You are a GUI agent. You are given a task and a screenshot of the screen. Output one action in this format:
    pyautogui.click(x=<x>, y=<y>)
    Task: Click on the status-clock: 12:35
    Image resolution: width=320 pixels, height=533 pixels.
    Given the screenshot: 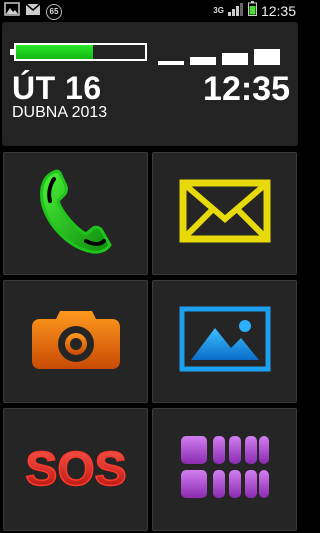 What is the action you would take?
    pyautogui.click(x=278, y=11)
    